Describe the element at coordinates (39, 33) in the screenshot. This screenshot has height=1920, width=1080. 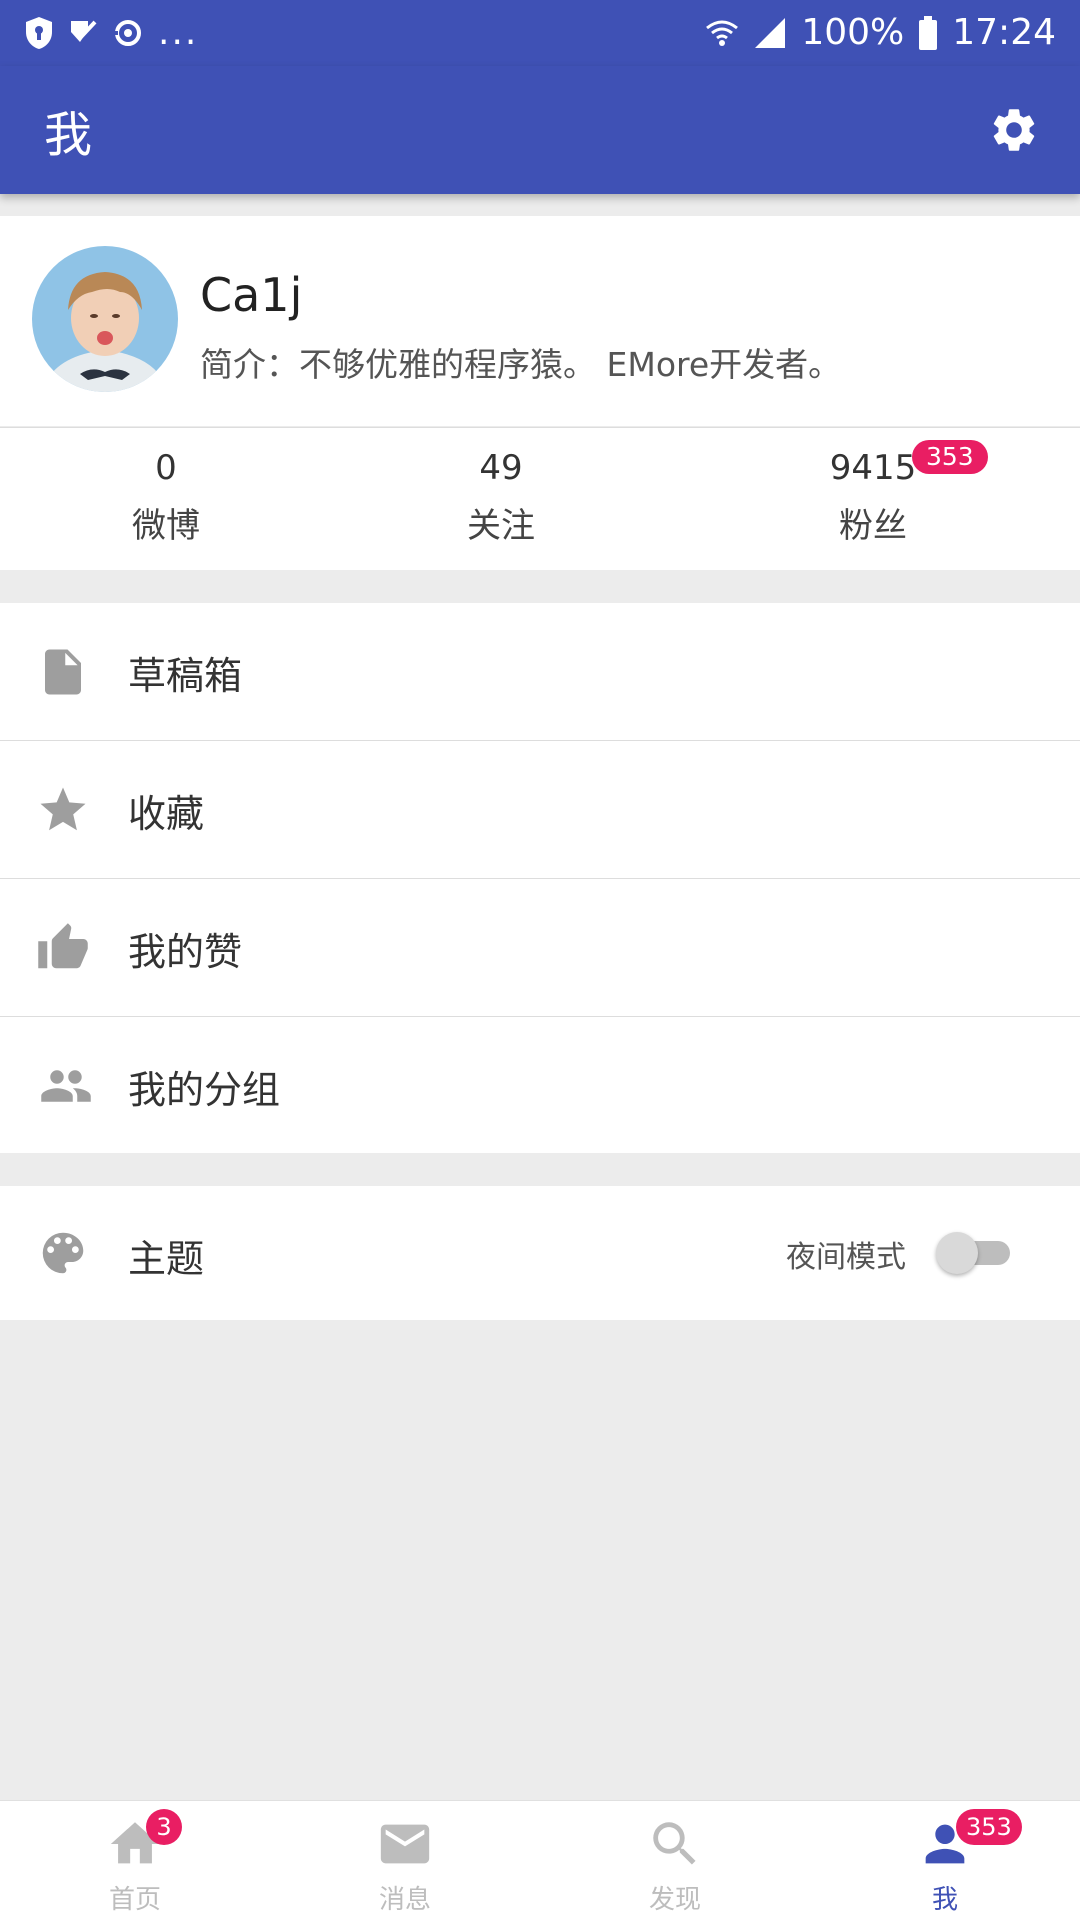
I see `shield-icon` at that location.